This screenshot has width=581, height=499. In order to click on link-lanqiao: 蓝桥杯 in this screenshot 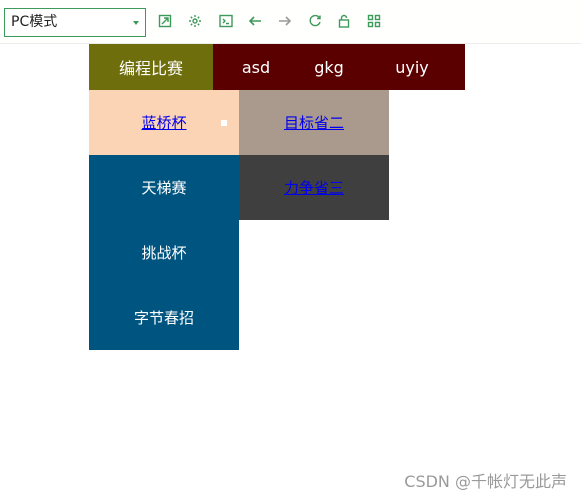, I will do `click(163, 122)`.